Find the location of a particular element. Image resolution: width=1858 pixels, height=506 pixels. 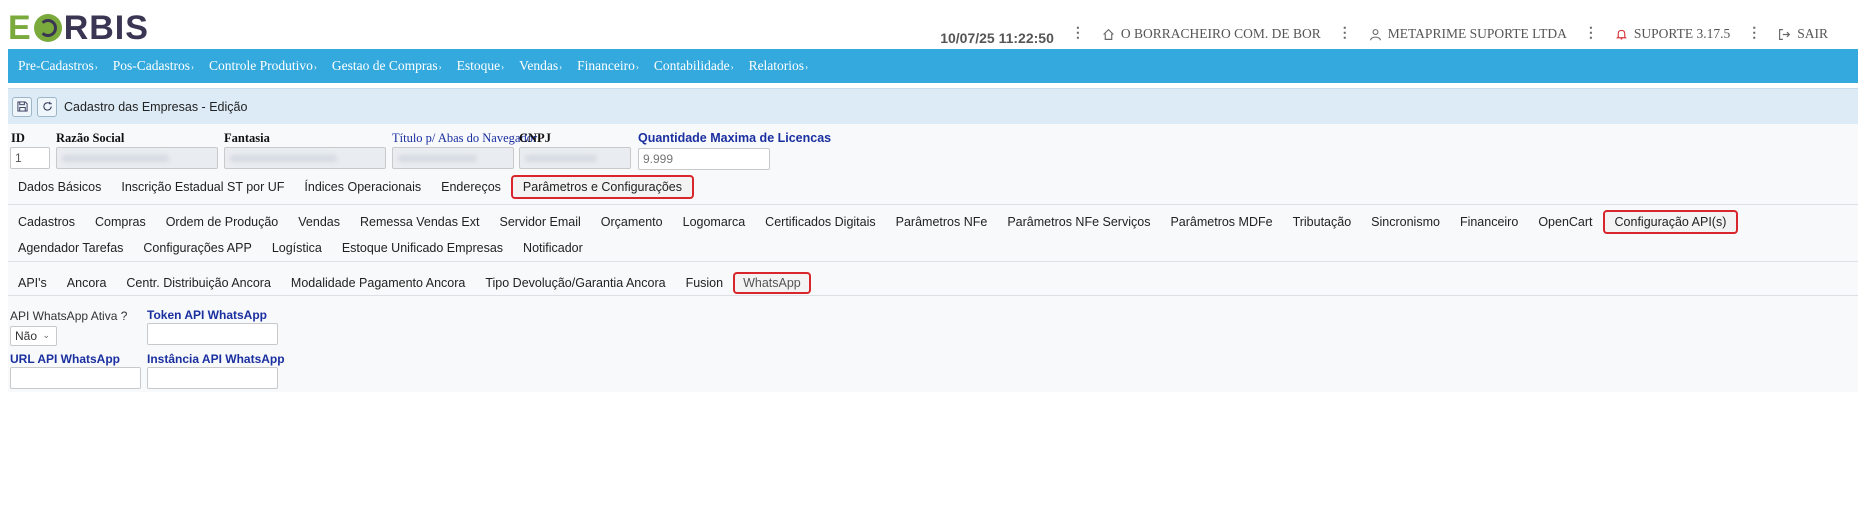

user-icon is located at coordinates (1375, 34).